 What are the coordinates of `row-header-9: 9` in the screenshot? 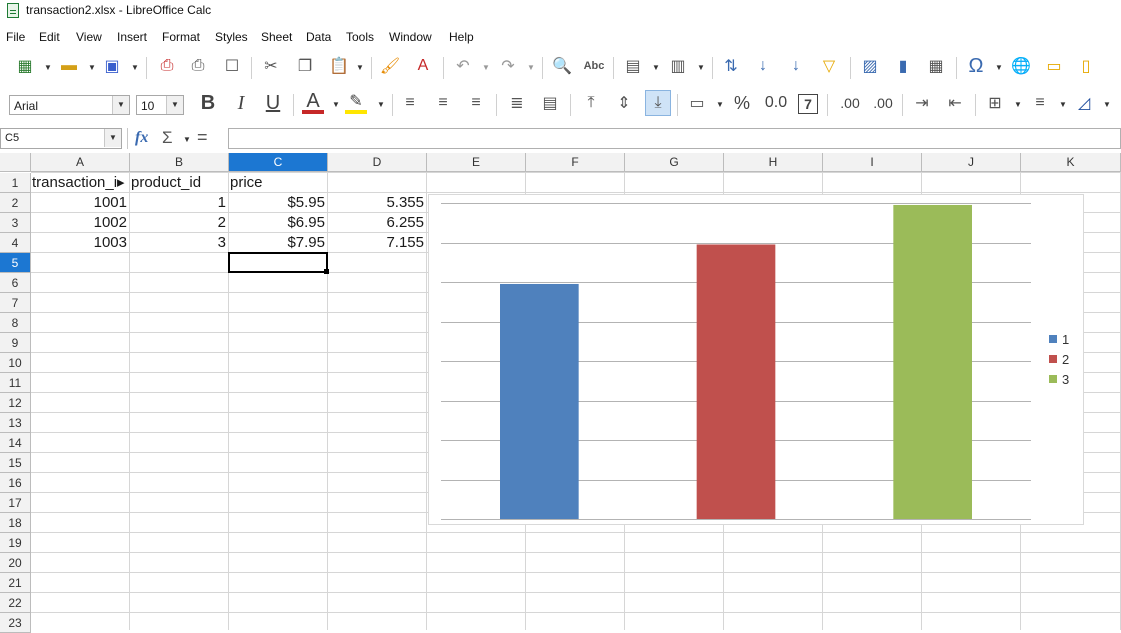 It's located at (15, 343).